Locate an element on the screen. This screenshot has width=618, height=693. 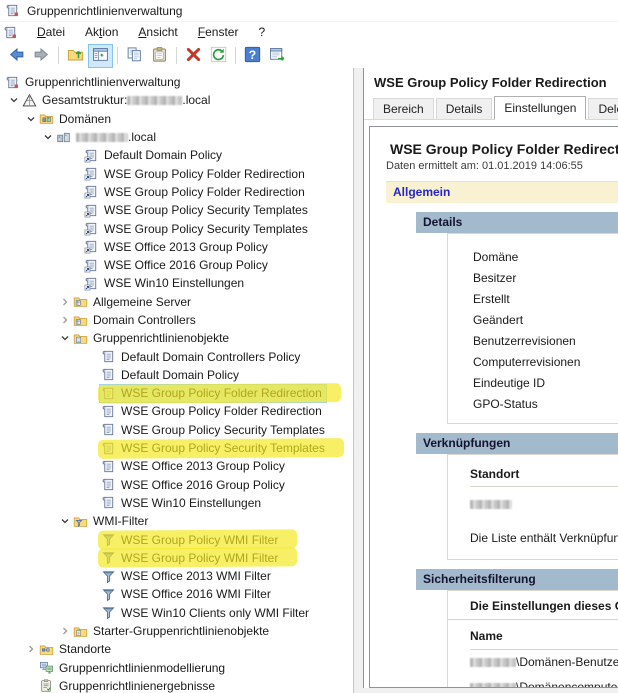
tree-item-content: Gruppenrichtlinienmodellierung is located at coordinates (133, 667).